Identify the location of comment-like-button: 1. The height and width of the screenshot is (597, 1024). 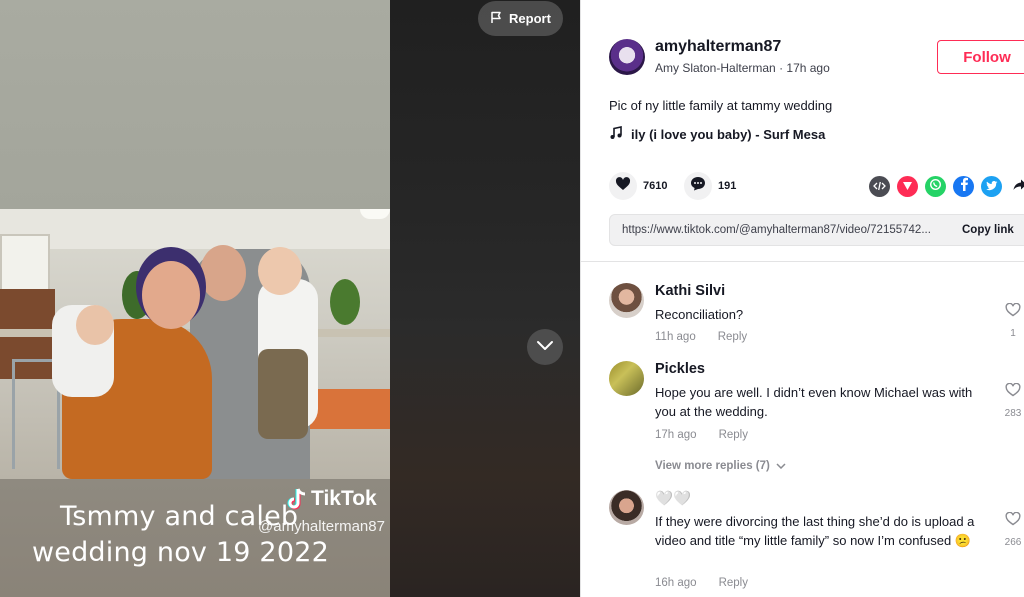
(1013, 320).